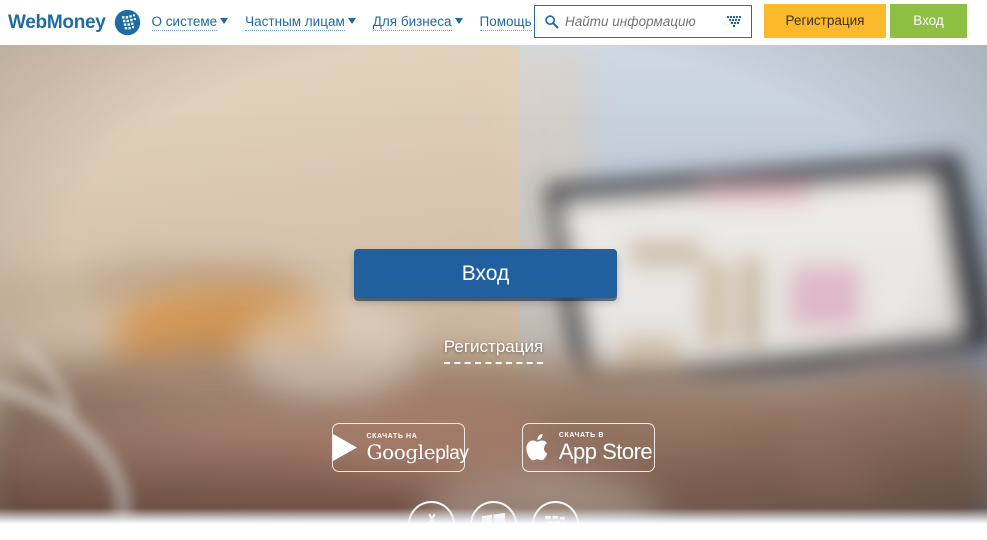 Image resolution: width=987 pixels, height=540 pixels. What do you see at coordinates (735, 21) in the screenshot?
I see `chevron-down-pixel-icon` at bounding box center [735, 21].